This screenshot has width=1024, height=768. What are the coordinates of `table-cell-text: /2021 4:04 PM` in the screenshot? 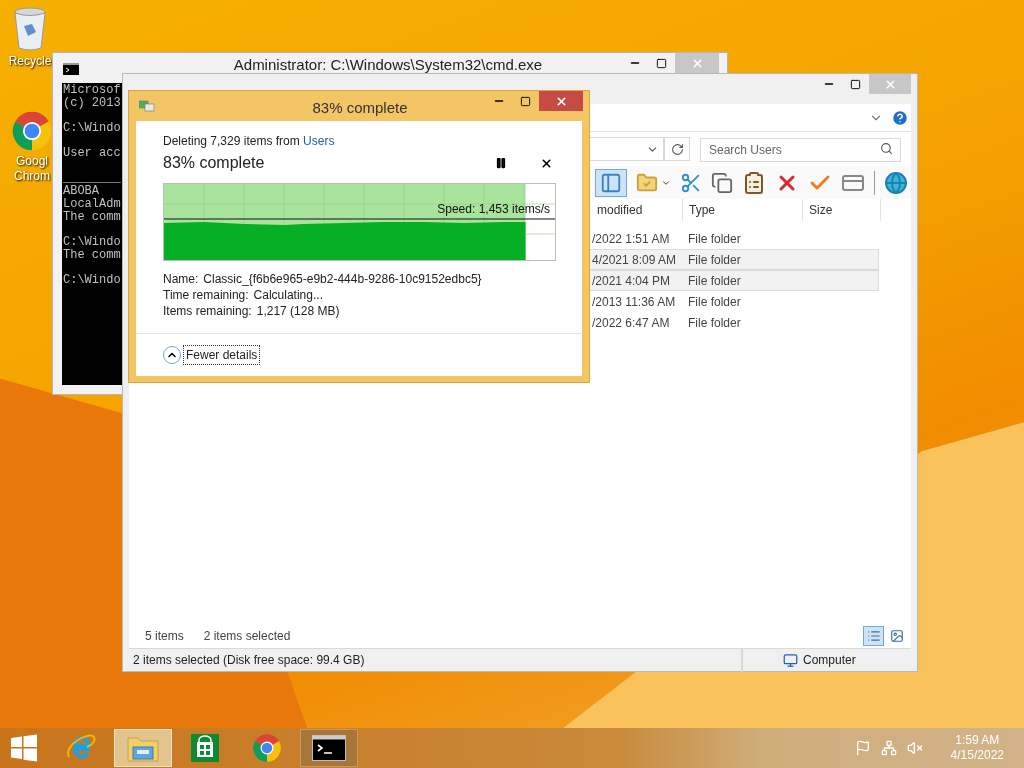 It's located at (632, 281).